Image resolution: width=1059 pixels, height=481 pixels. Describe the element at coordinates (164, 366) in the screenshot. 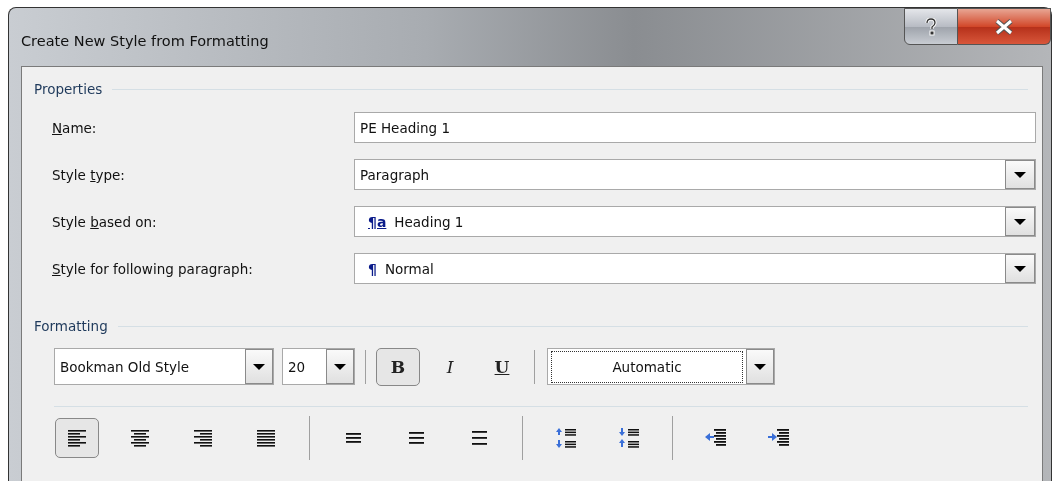

I see `font-dropdown: Bookman Old Style` at that location.